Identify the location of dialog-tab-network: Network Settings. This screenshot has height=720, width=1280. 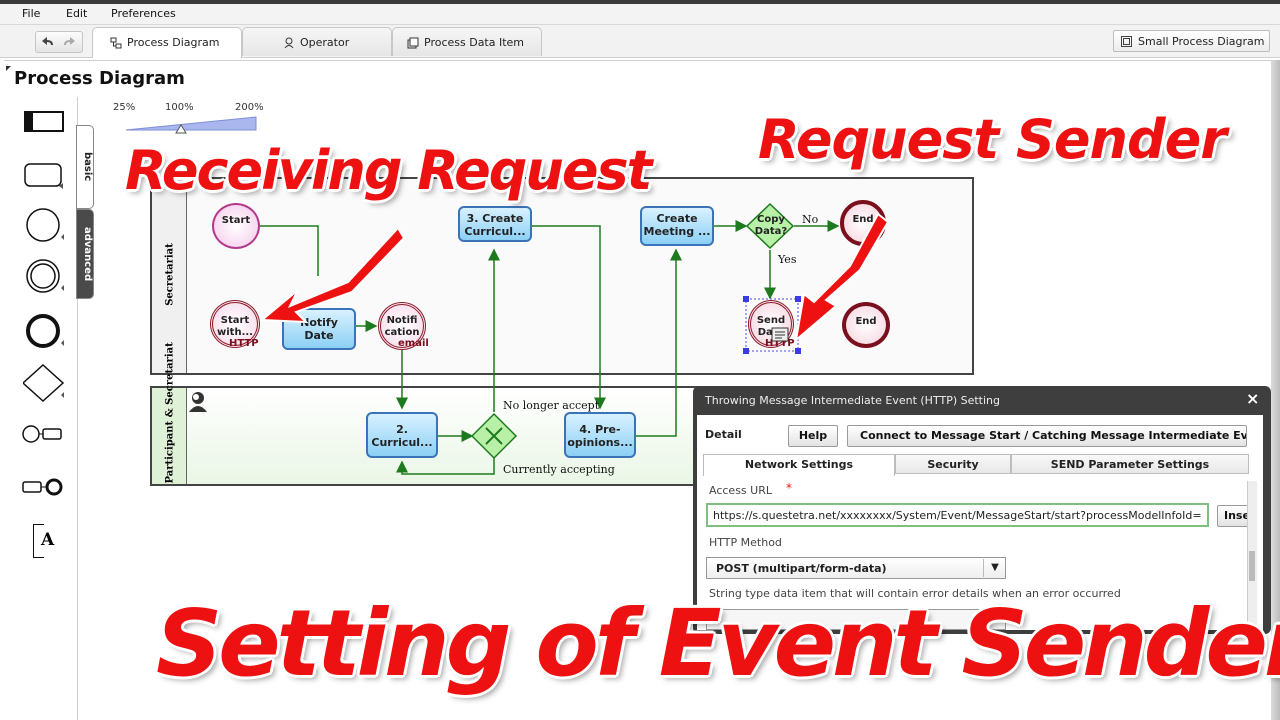
(799, 465).